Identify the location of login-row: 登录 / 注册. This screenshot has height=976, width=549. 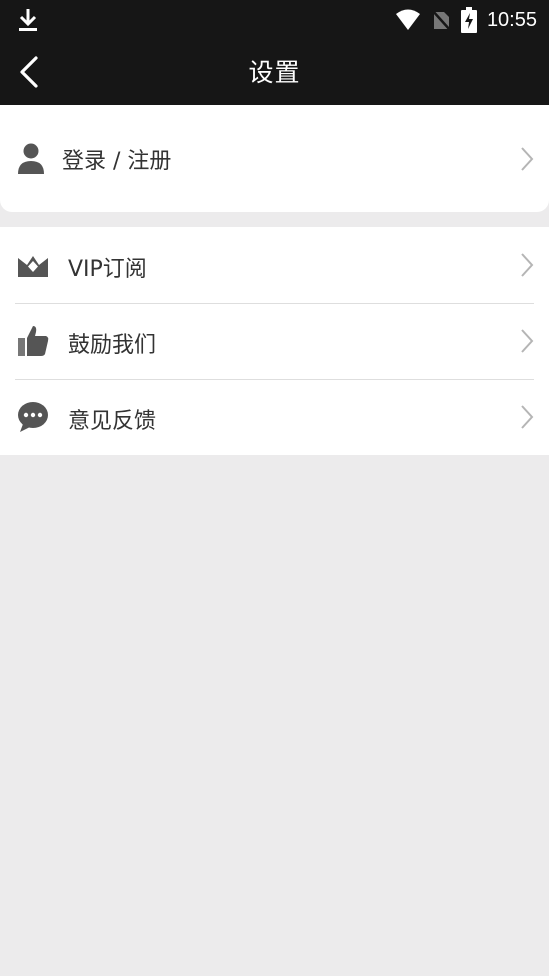
(274, 158).